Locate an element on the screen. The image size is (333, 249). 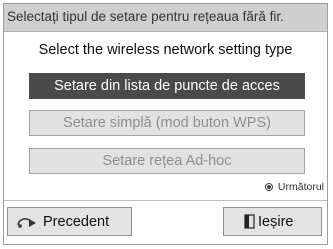
next-hint-label: Următorul is located at coordinates (300, 187).